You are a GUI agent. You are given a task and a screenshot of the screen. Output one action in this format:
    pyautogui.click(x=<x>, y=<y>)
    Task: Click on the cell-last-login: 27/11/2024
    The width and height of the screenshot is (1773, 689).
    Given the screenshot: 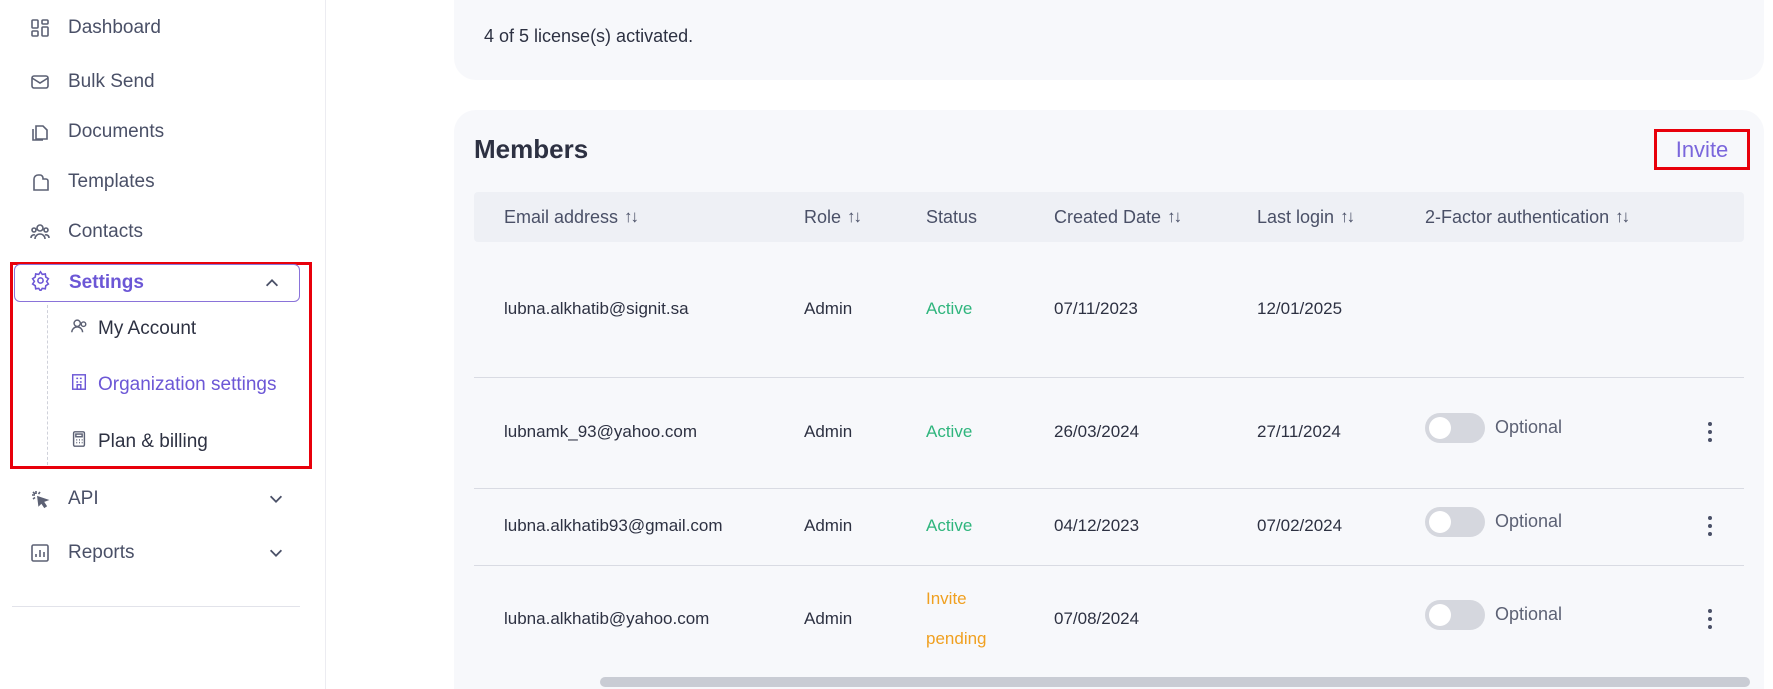 What is the action you would take?
    pyautogui.click(x=1299, y=431)
    